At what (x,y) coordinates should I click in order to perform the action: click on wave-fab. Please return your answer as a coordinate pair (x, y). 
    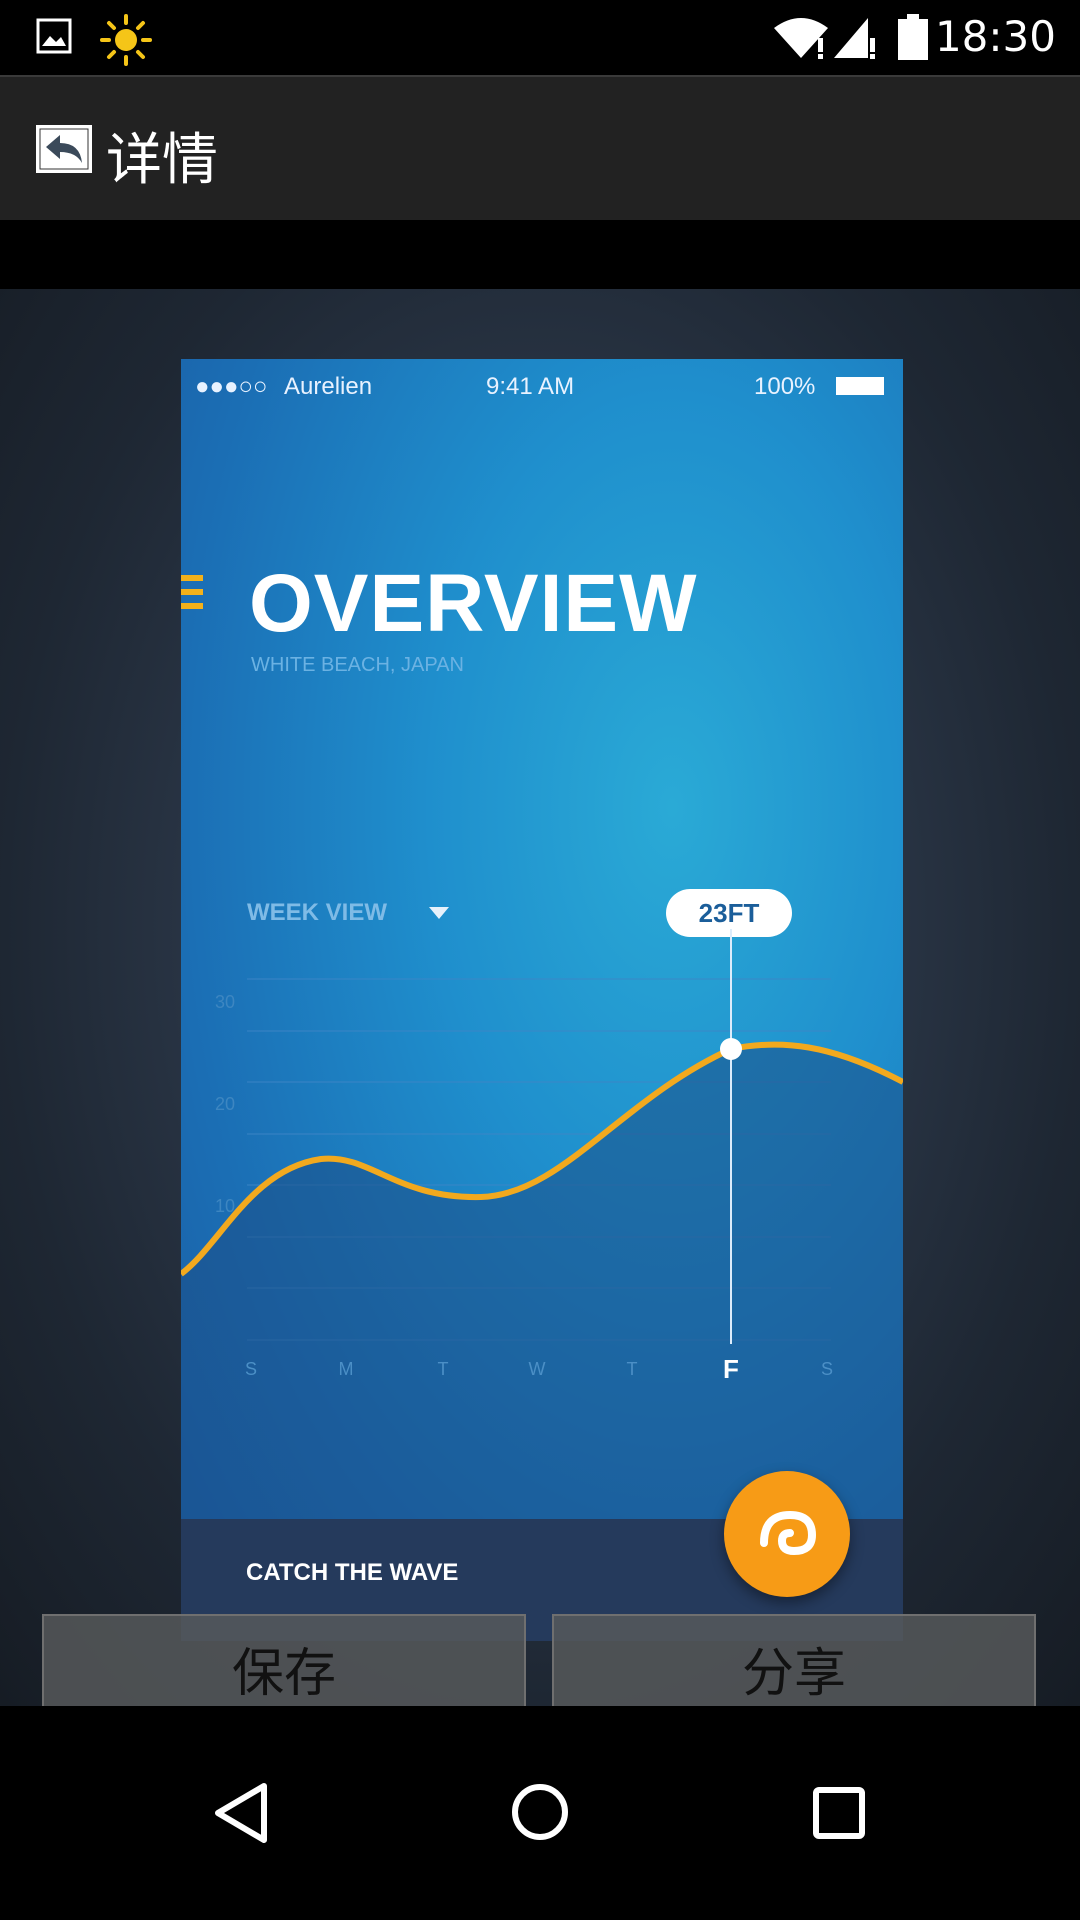
    Looking at the image, I should click on (787, 1534).